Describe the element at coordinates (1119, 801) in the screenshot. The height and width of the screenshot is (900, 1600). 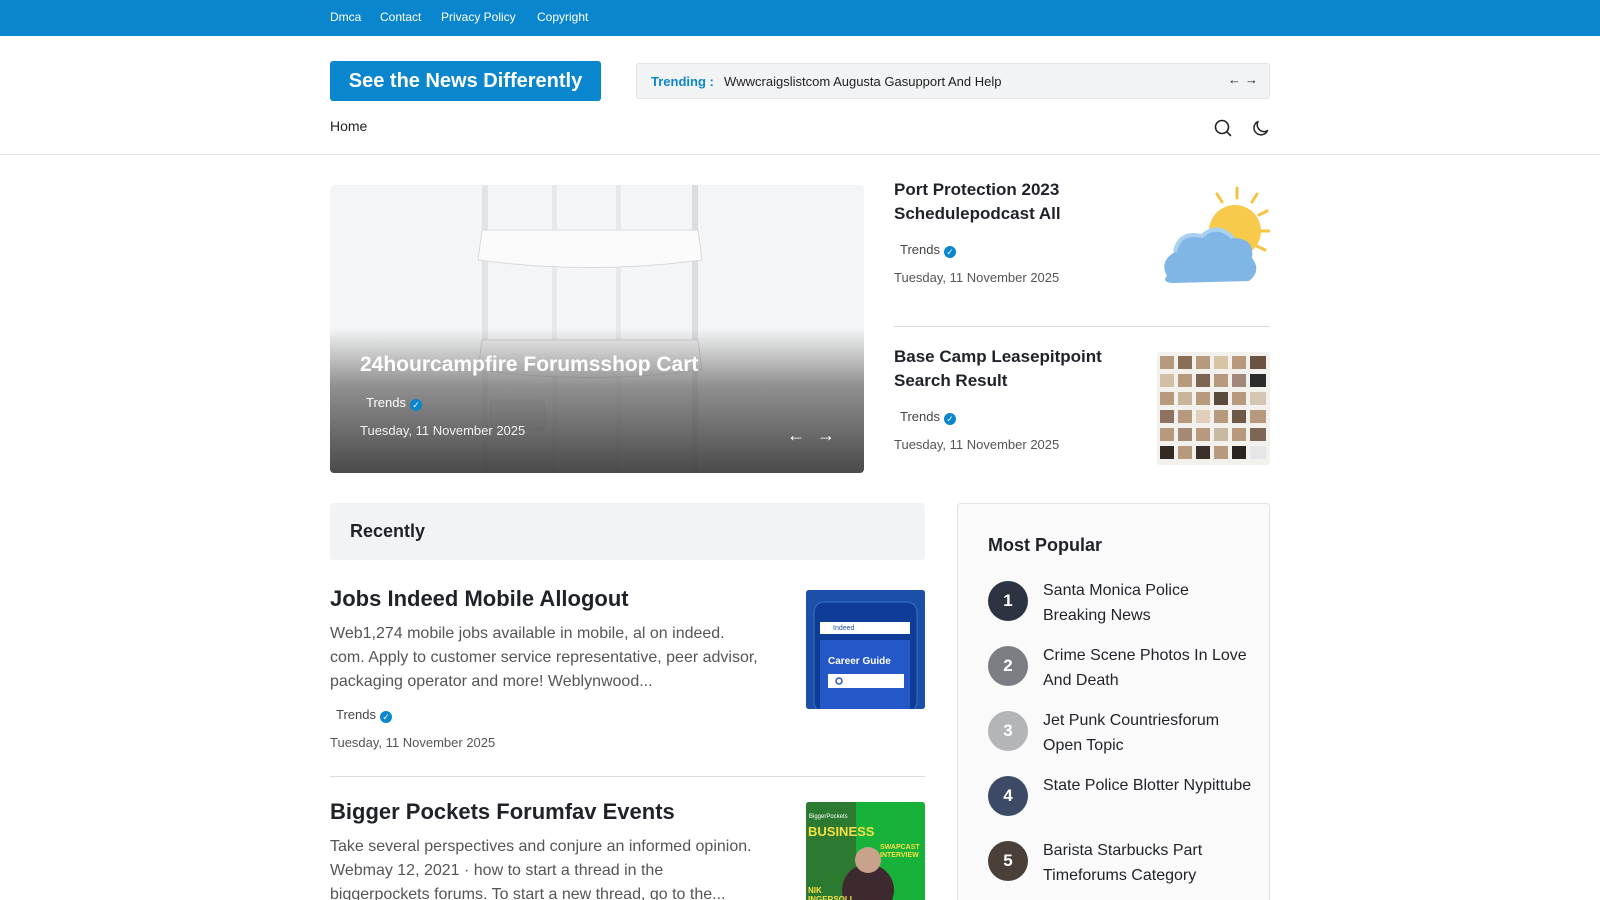
I see `popular-item: 4 State Police Blotter Nypittube` at that location.